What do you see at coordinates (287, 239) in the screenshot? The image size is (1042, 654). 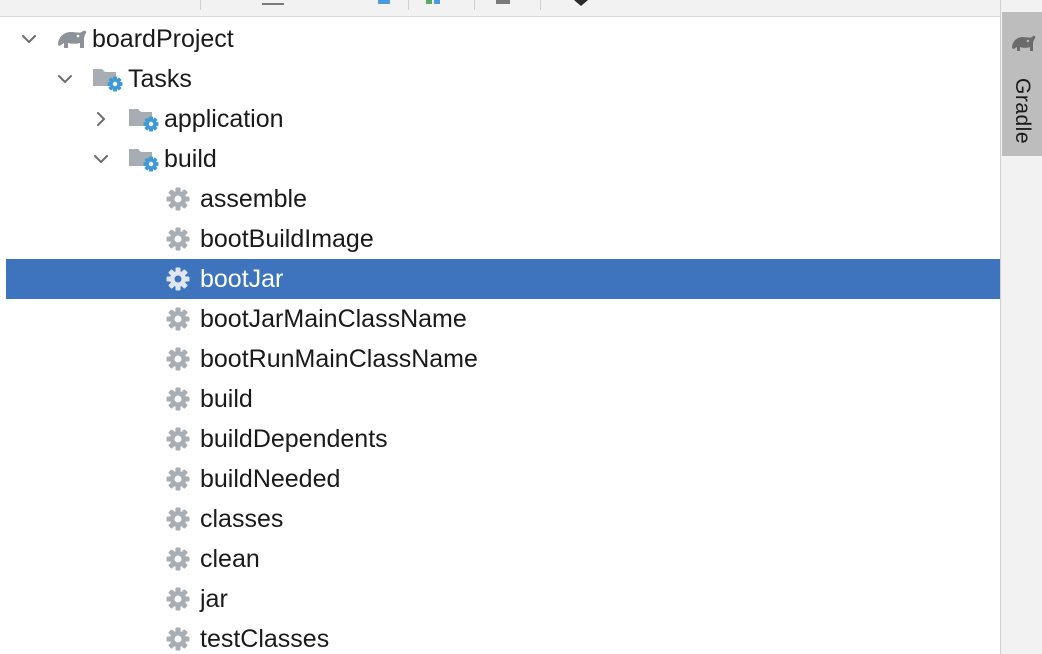 I see `tree-row-label: bootBuildImage` at bounding box center [287, 239].